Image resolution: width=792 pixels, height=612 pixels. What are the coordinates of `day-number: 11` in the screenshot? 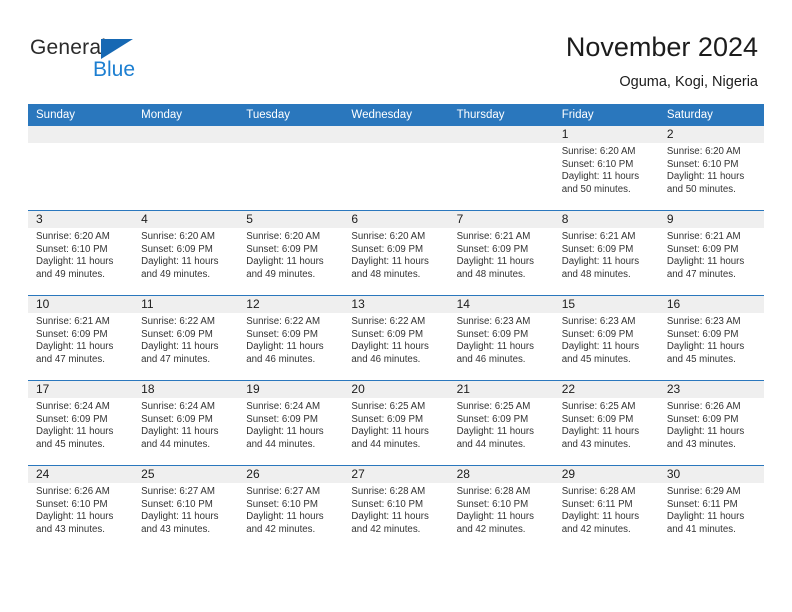 It's located at (186, 304).